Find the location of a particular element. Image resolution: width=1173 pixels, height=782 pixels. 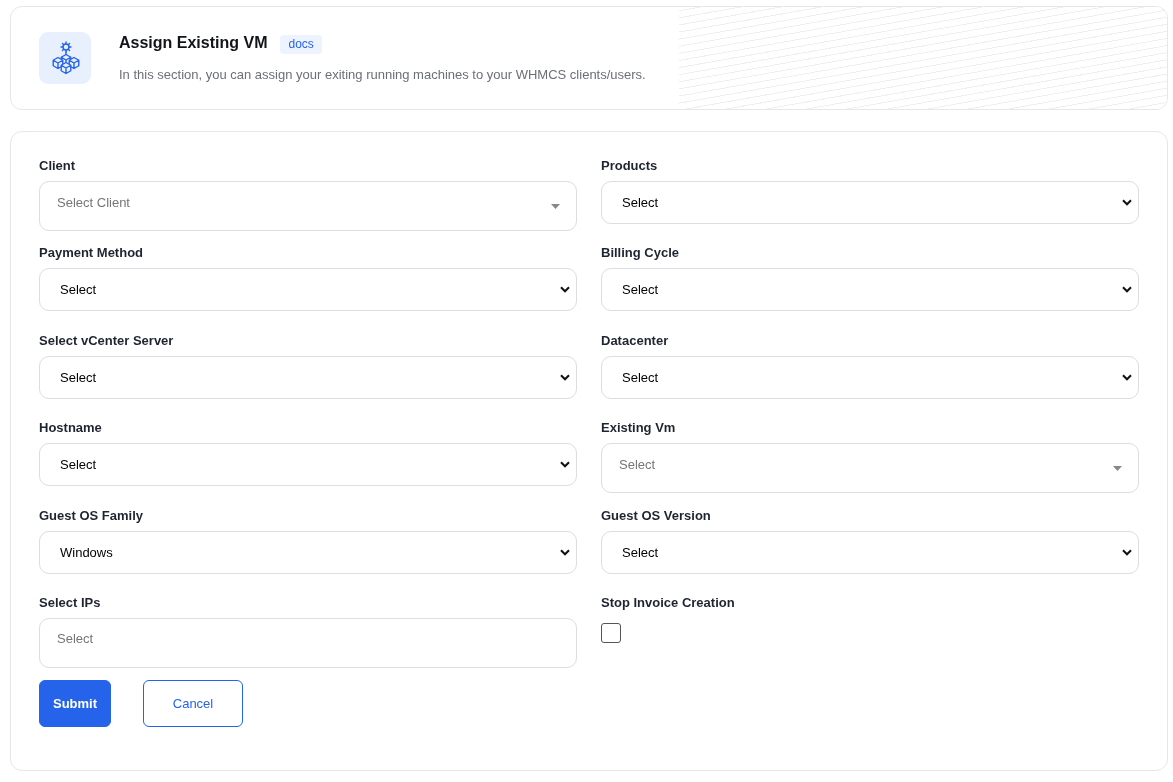

field-label: Guest OS Version is located at coordinates (656, 515).